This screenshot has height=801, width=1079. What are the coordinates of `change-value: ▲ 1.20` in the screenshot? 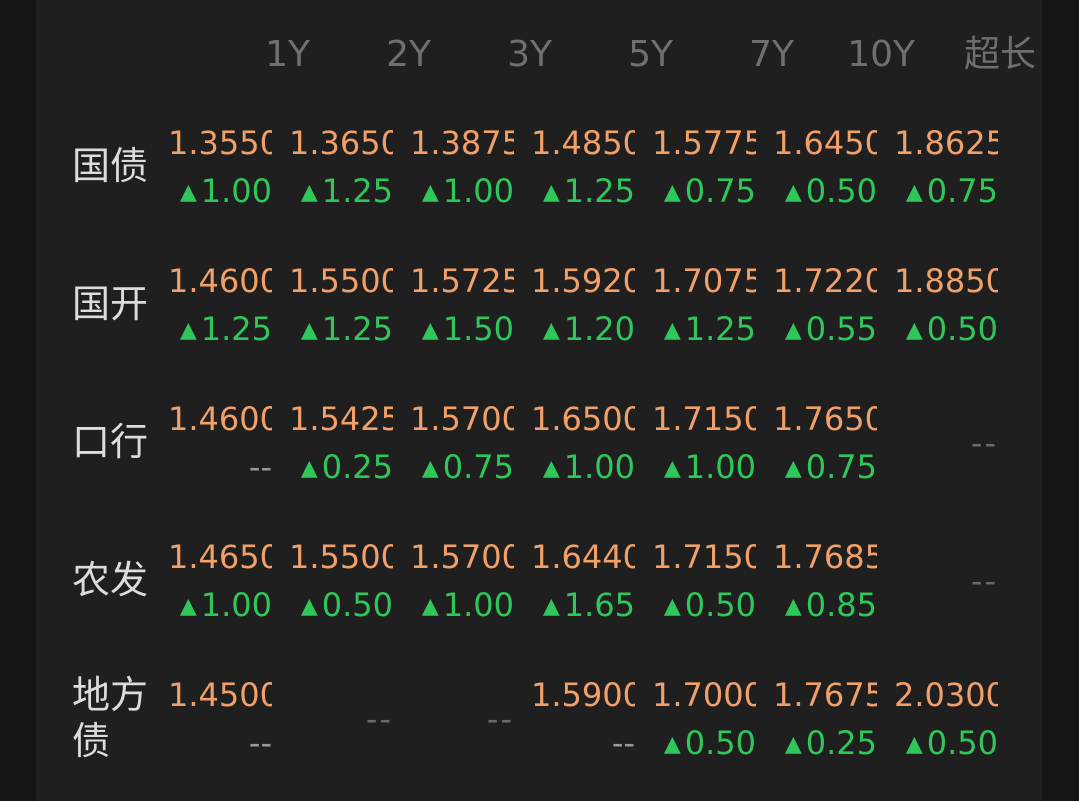 It's located at (583, 329).